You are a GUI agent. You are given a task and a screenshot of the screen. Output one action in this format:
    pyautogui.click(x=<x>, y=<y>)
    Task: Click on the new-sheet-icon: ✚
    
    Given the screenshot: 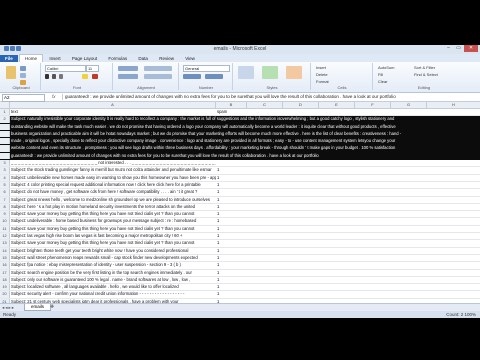 What is the action you would take?
    pyautogui.click(x=52, y=307)
    